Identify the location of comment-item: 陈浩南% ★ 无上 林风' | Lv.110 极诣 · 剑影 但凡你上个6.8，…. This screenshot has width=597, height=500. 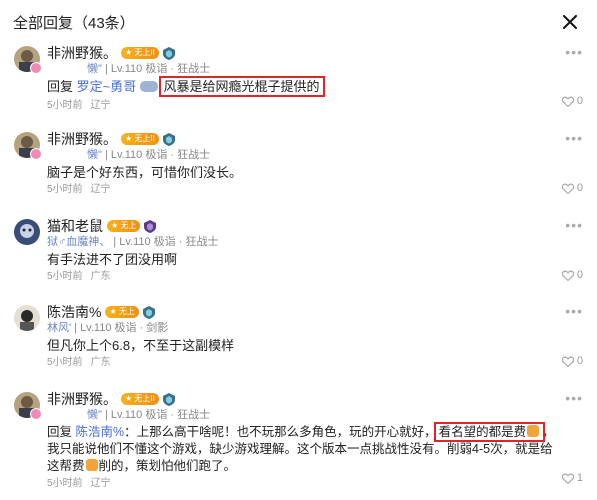
(298, 338).